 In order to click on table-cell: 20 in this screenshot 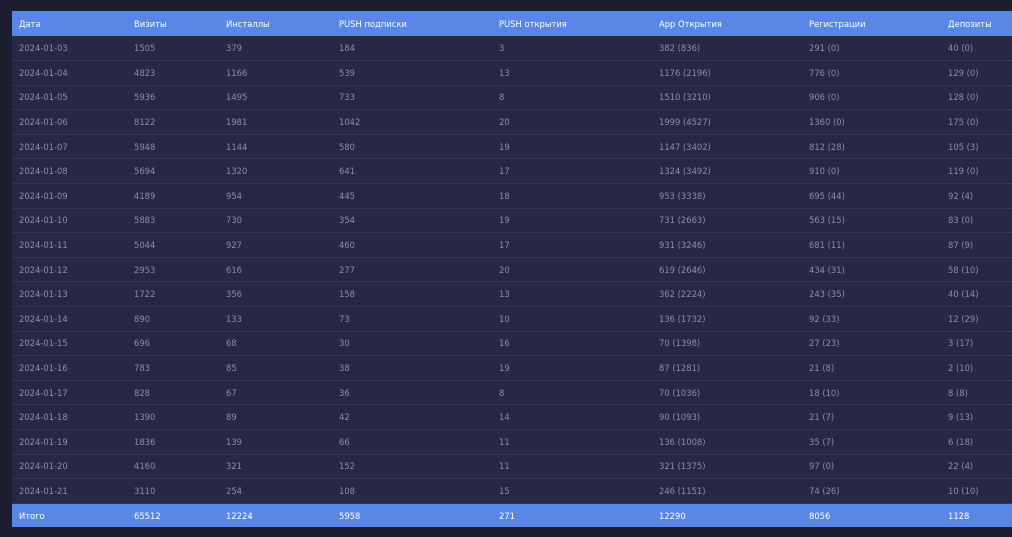, I will do `click(504, 269)`.